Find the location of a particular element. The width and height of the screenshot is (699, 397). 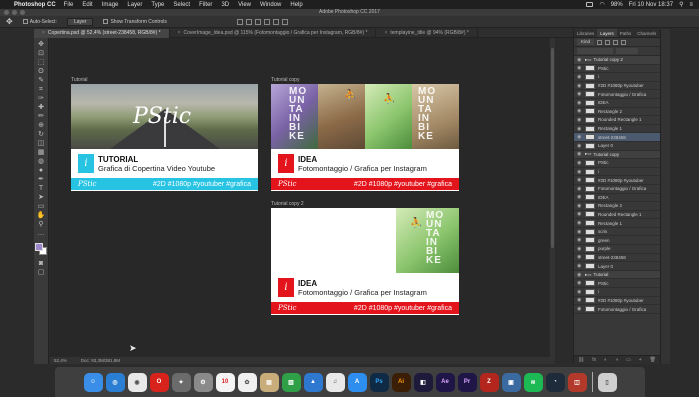

opera-icon: O is located at coordinates (159, 382).